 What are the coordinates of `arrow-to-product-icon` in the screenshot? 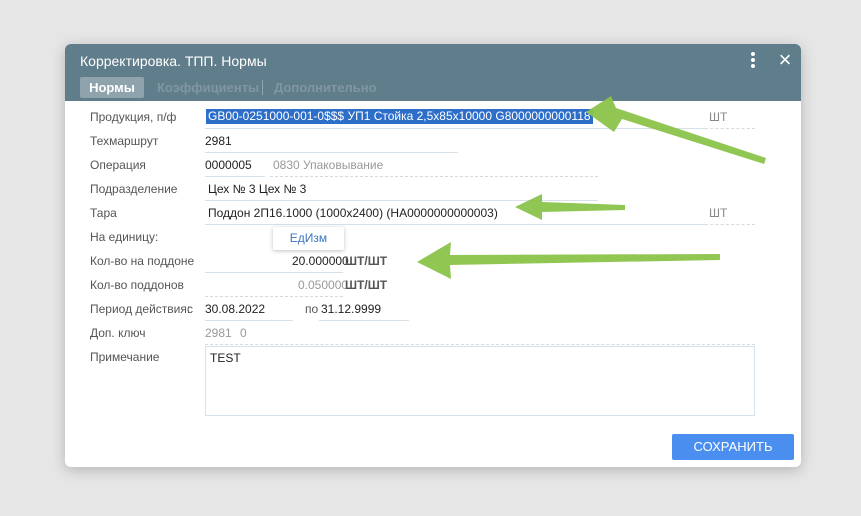 It's located at (676, 130).